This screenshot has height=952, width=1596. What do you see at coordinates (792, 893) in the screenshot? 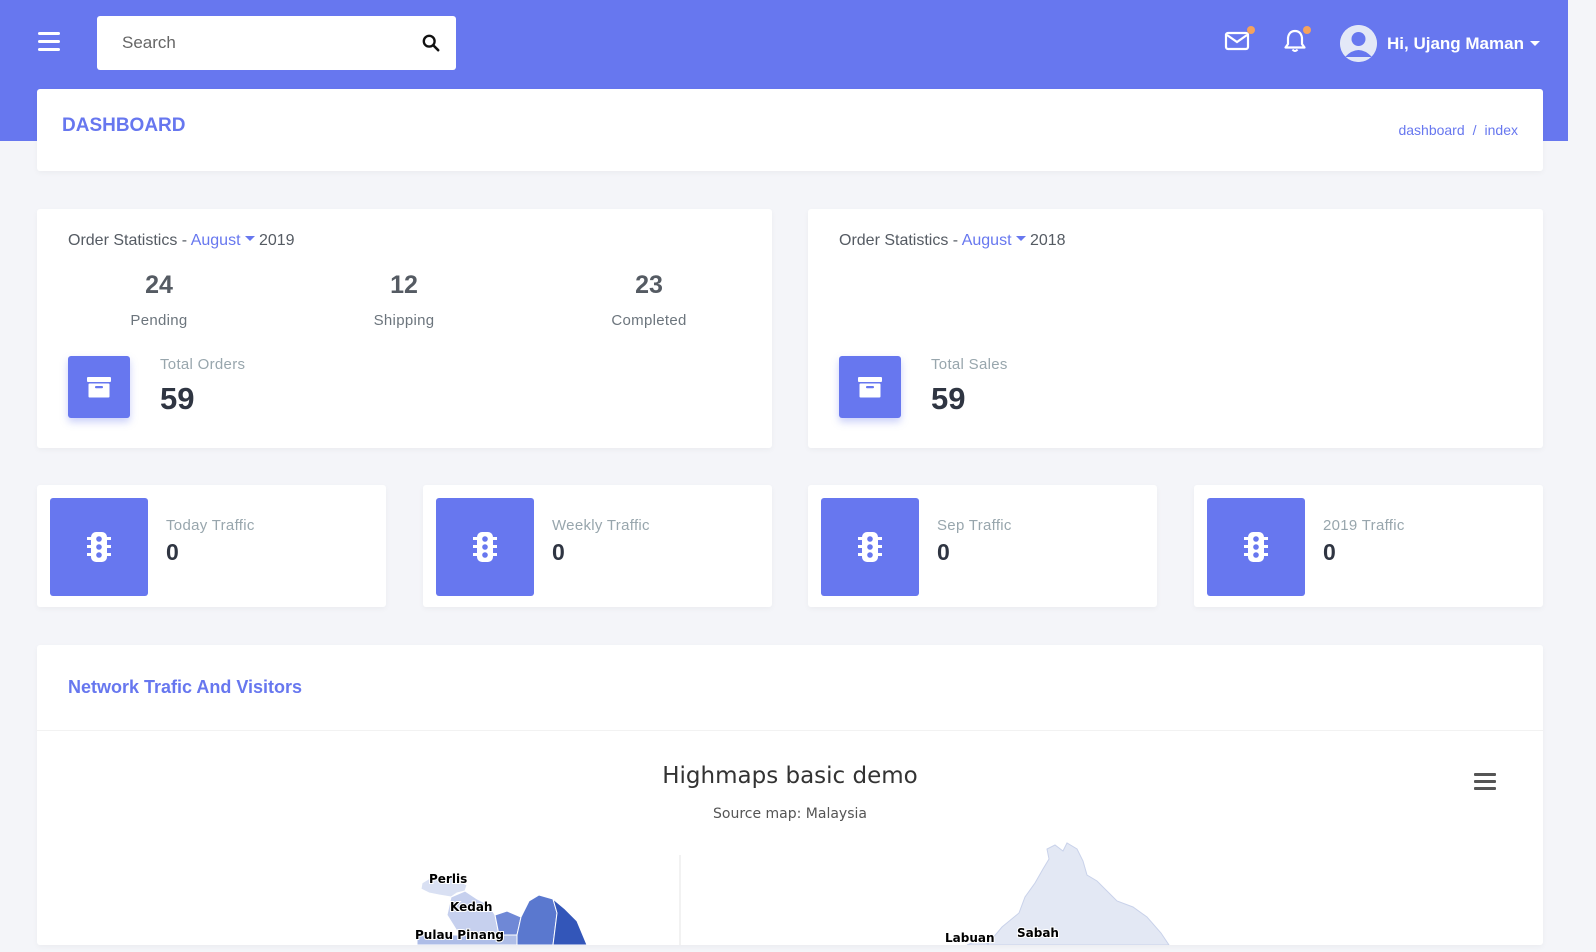
I see `malaysia-map: Perlis Kedah Pulau Pinang Labuan Sabah` at bounding box center [792, 893].